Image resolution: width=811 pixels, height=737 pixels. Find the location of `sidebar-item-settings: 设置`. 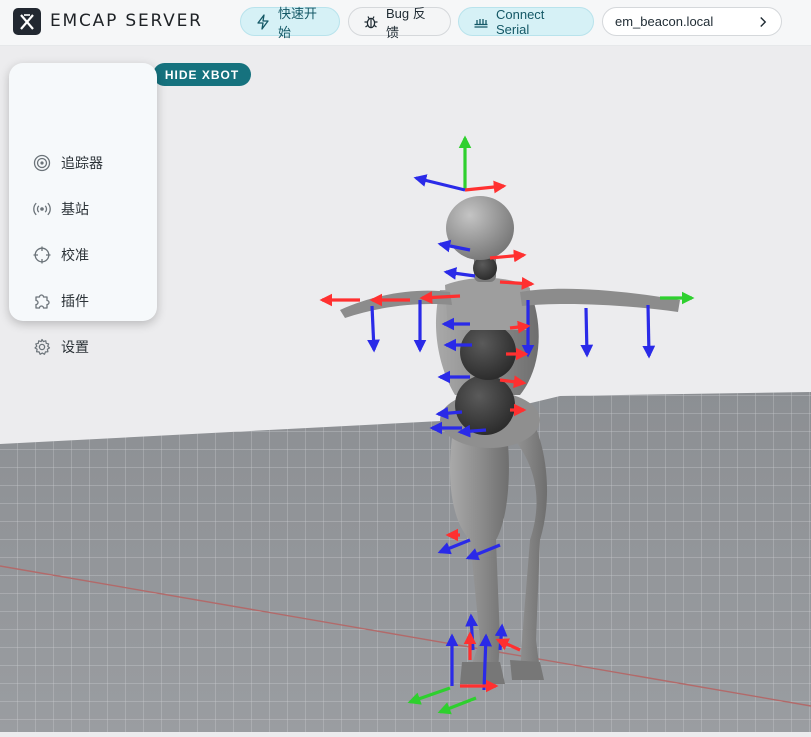

sidebar-item-settings: 设置 is located at coordinates (61, 347).